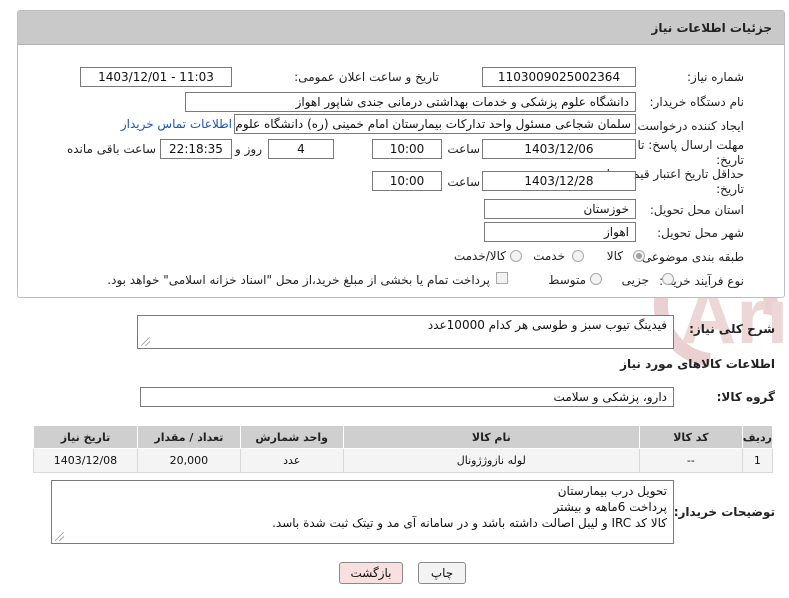 This screenshot has width=789, height=598. I want to click on category-option-service: خدمت, so click(549, 256).